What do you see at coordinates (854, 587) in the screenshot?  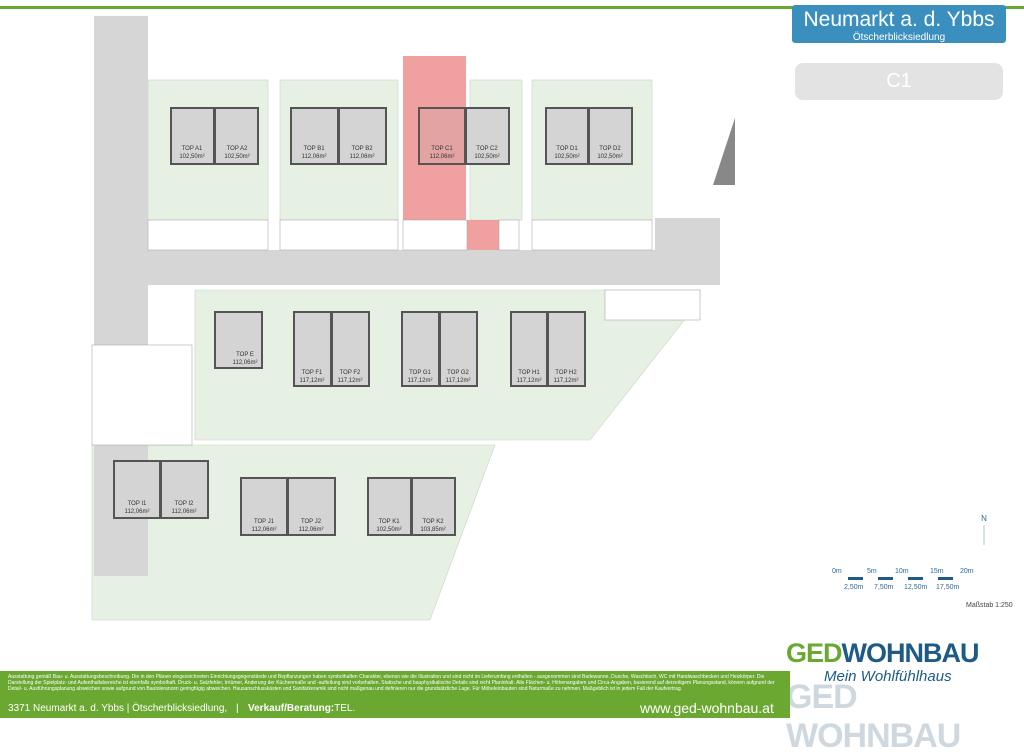 I see `scale-label: 2,50m` at bounding box center [854, 587].